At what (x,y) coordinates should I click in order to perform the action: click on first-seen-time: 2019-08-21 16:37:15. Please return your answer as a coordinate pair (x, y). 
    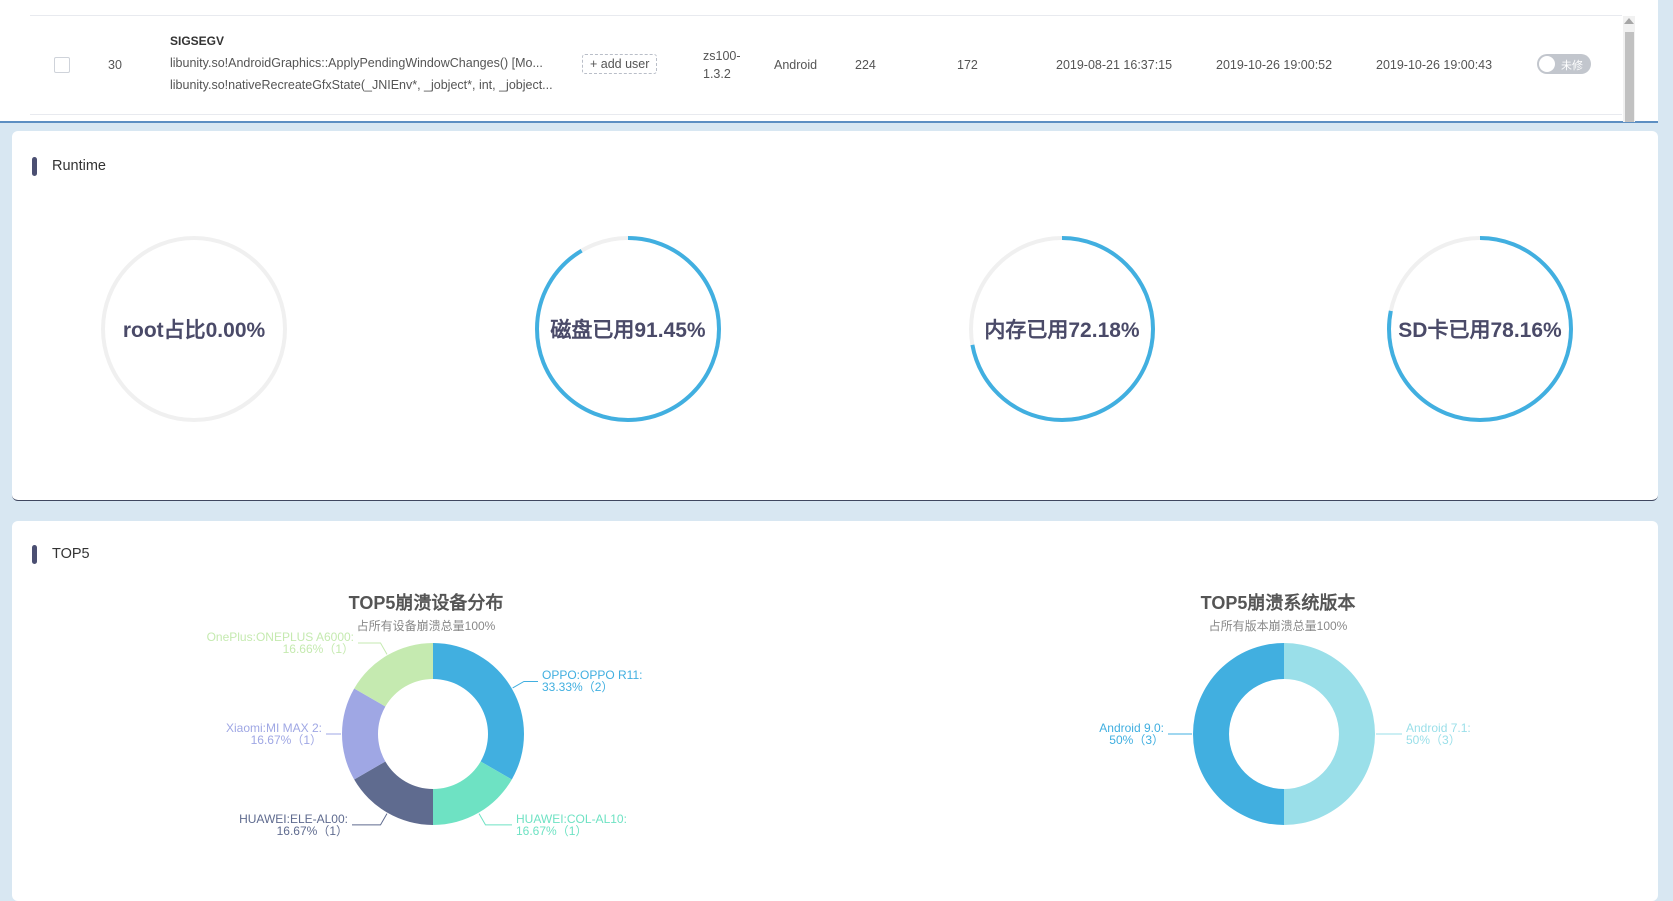
    Looking at the image, I should click on (1114, 65).